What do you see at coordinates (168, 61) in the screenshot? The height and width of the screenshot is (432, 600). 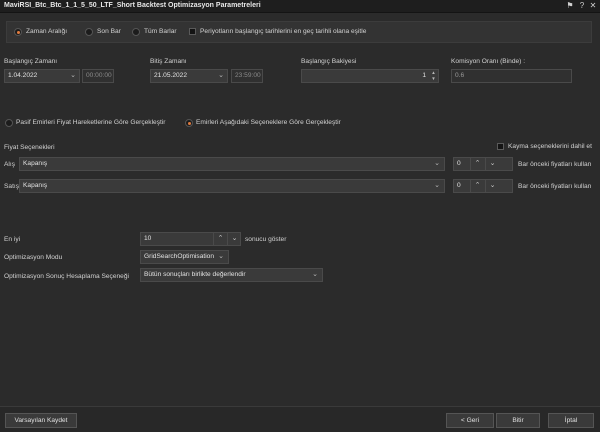 I see `end-time-label: Bitiş Zamanı` at bounding box center [168, 61].